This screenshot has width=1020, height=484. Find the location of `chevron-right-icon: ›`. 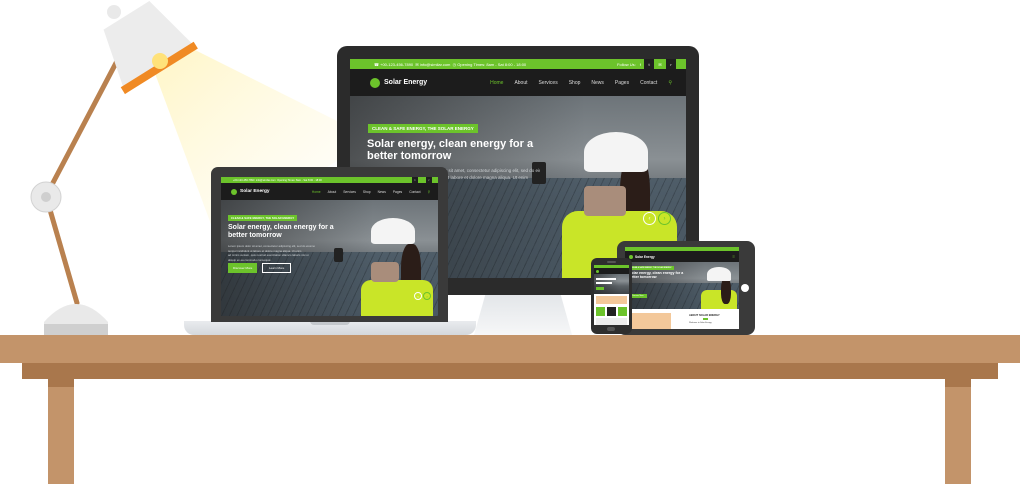

chevron-right-icon: › is located at coordinates (664, 218).